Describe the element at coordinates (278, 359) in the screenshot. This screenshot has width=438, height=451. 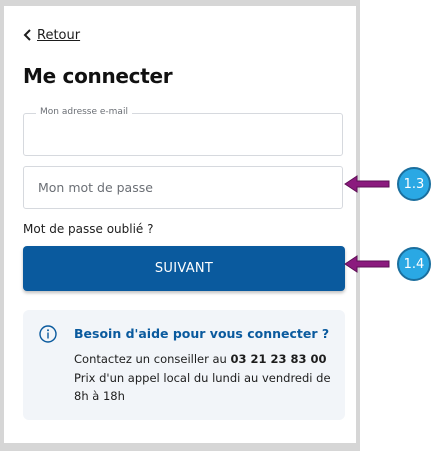
I see `help-phone-number: 03 21 23 83 00` at that location.